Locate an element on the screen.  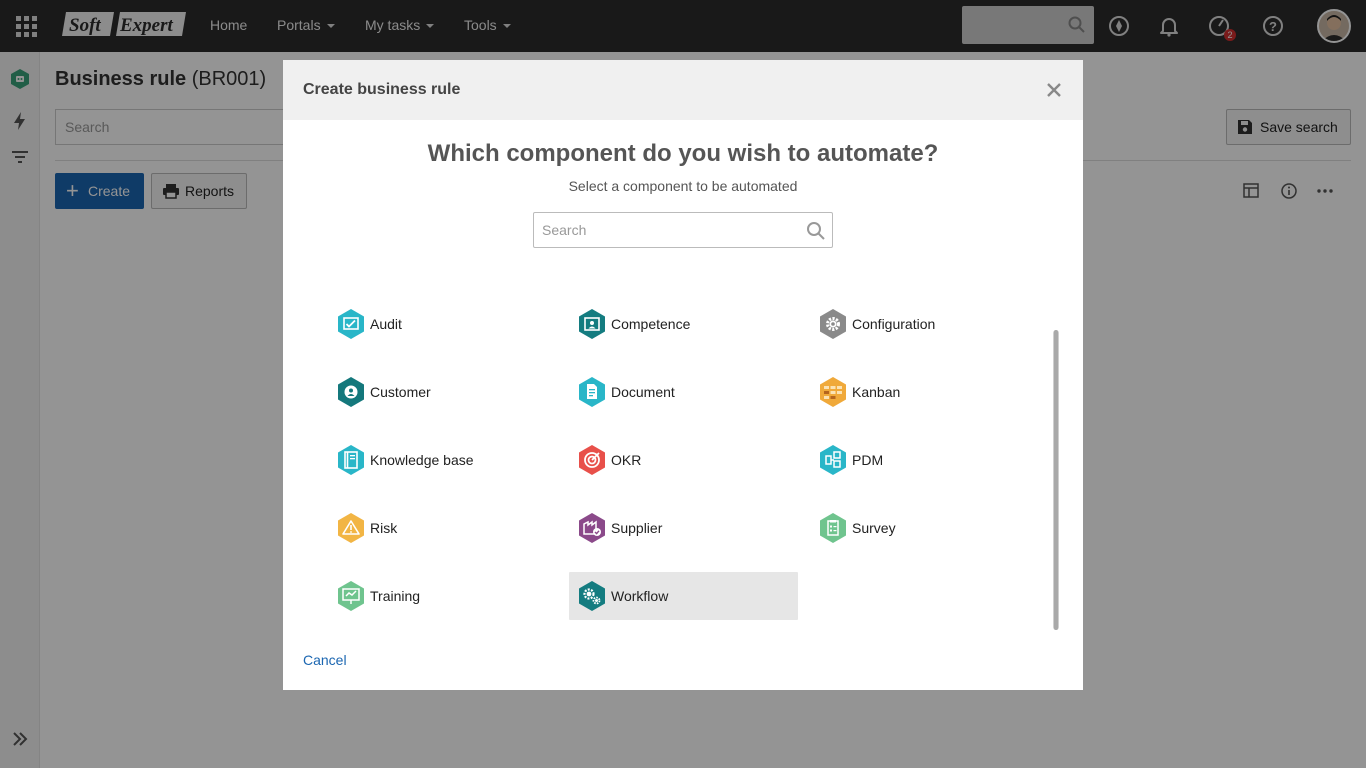
component-search is located at coordinates (683, 230).